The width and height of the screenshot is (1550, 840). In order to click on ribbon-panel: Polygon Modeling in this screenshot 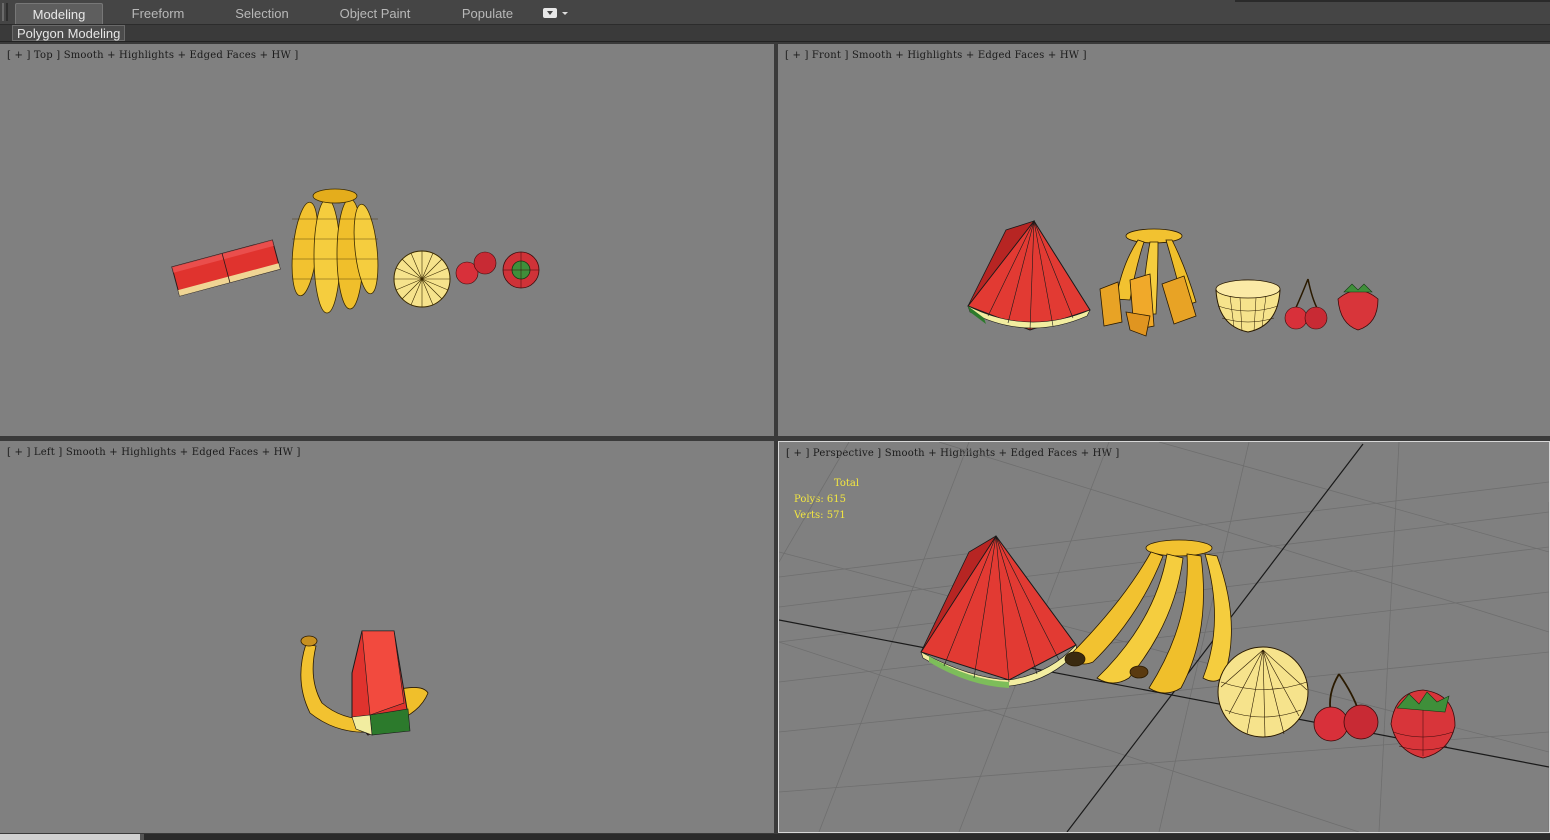, I will do `click(775, 33)`.